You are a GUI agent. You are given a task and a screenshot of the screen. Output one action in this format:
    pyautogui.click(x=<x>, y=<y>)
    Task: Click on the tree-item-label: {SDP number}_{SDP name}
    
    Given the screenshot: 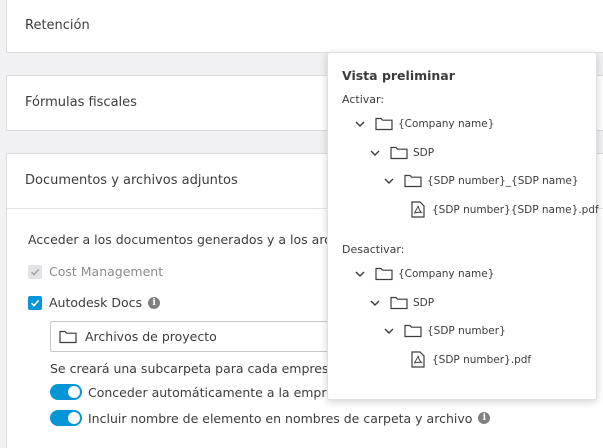 What is the action you would take?
    pyautogui.click(x=503, y=180)
    